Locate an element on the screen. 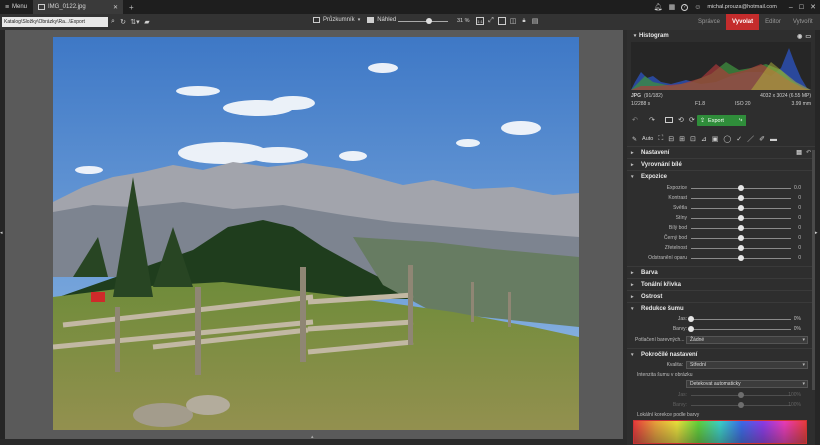  menu-button: Menu is located at coordinates (19, 7).